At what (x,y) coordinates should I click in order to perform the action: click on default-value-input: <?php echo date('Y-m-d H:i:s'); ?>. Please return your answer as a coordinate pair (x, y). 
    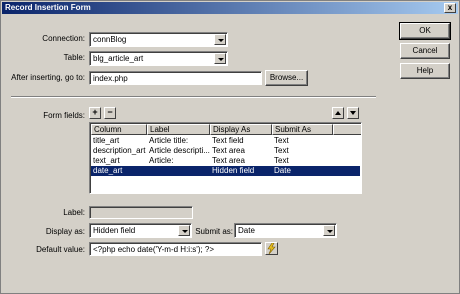
    Looking at the image, I should click on (175, 249).